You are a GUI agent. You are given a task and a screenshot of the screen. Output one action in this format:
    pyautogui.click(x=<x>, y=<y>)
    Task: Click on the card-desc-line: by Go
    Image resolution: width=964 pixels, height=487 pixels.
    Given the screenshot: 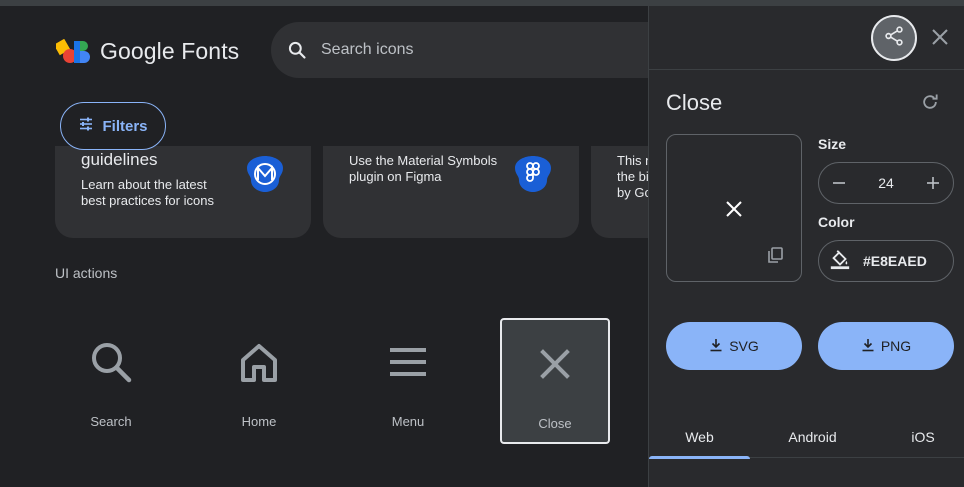 What is the action you would take?
    pyautogui.click(x=632, y=192)
    